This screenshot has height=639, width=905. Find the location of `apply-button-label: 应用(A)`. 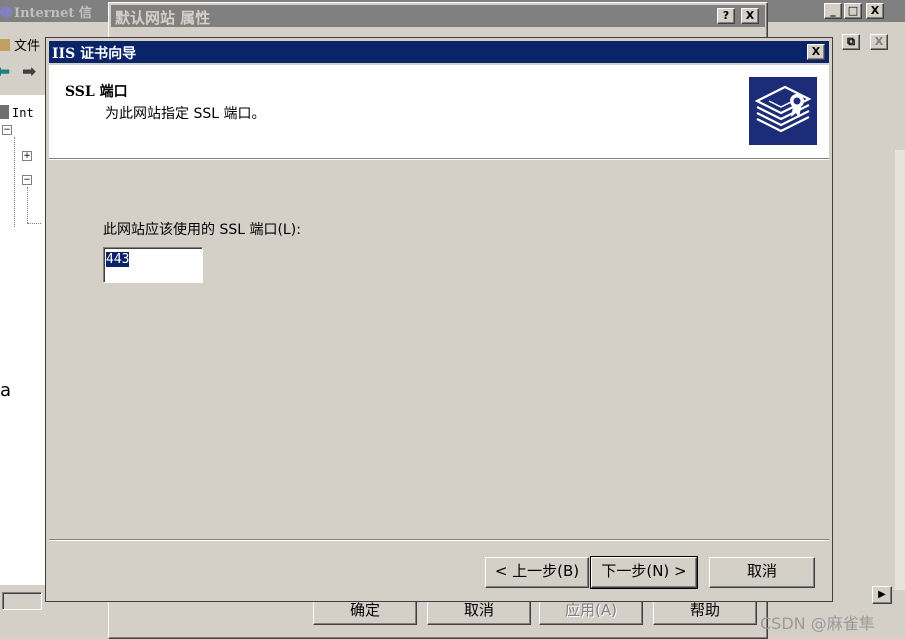

apply-button-label: 应用(A) is located at coordinates (591, 610).